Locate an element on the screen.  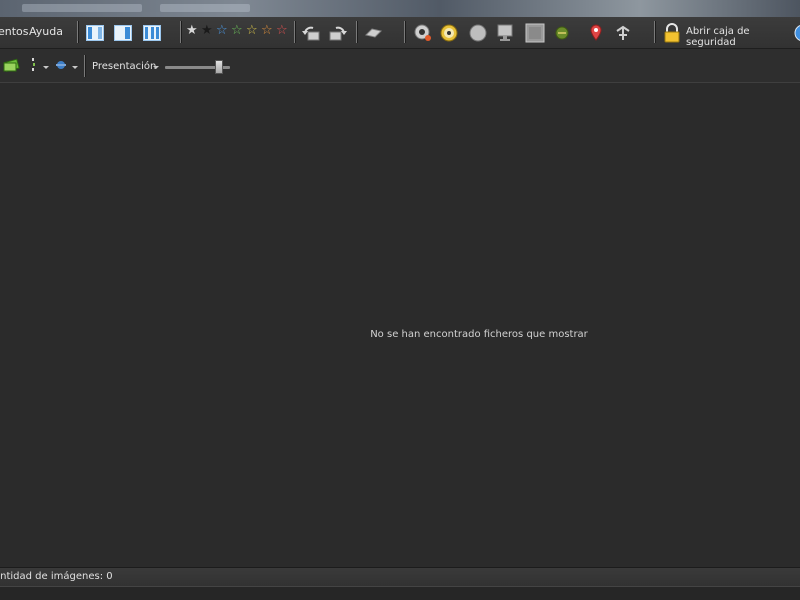
map-pin-button is located at coordinates (596, 33).